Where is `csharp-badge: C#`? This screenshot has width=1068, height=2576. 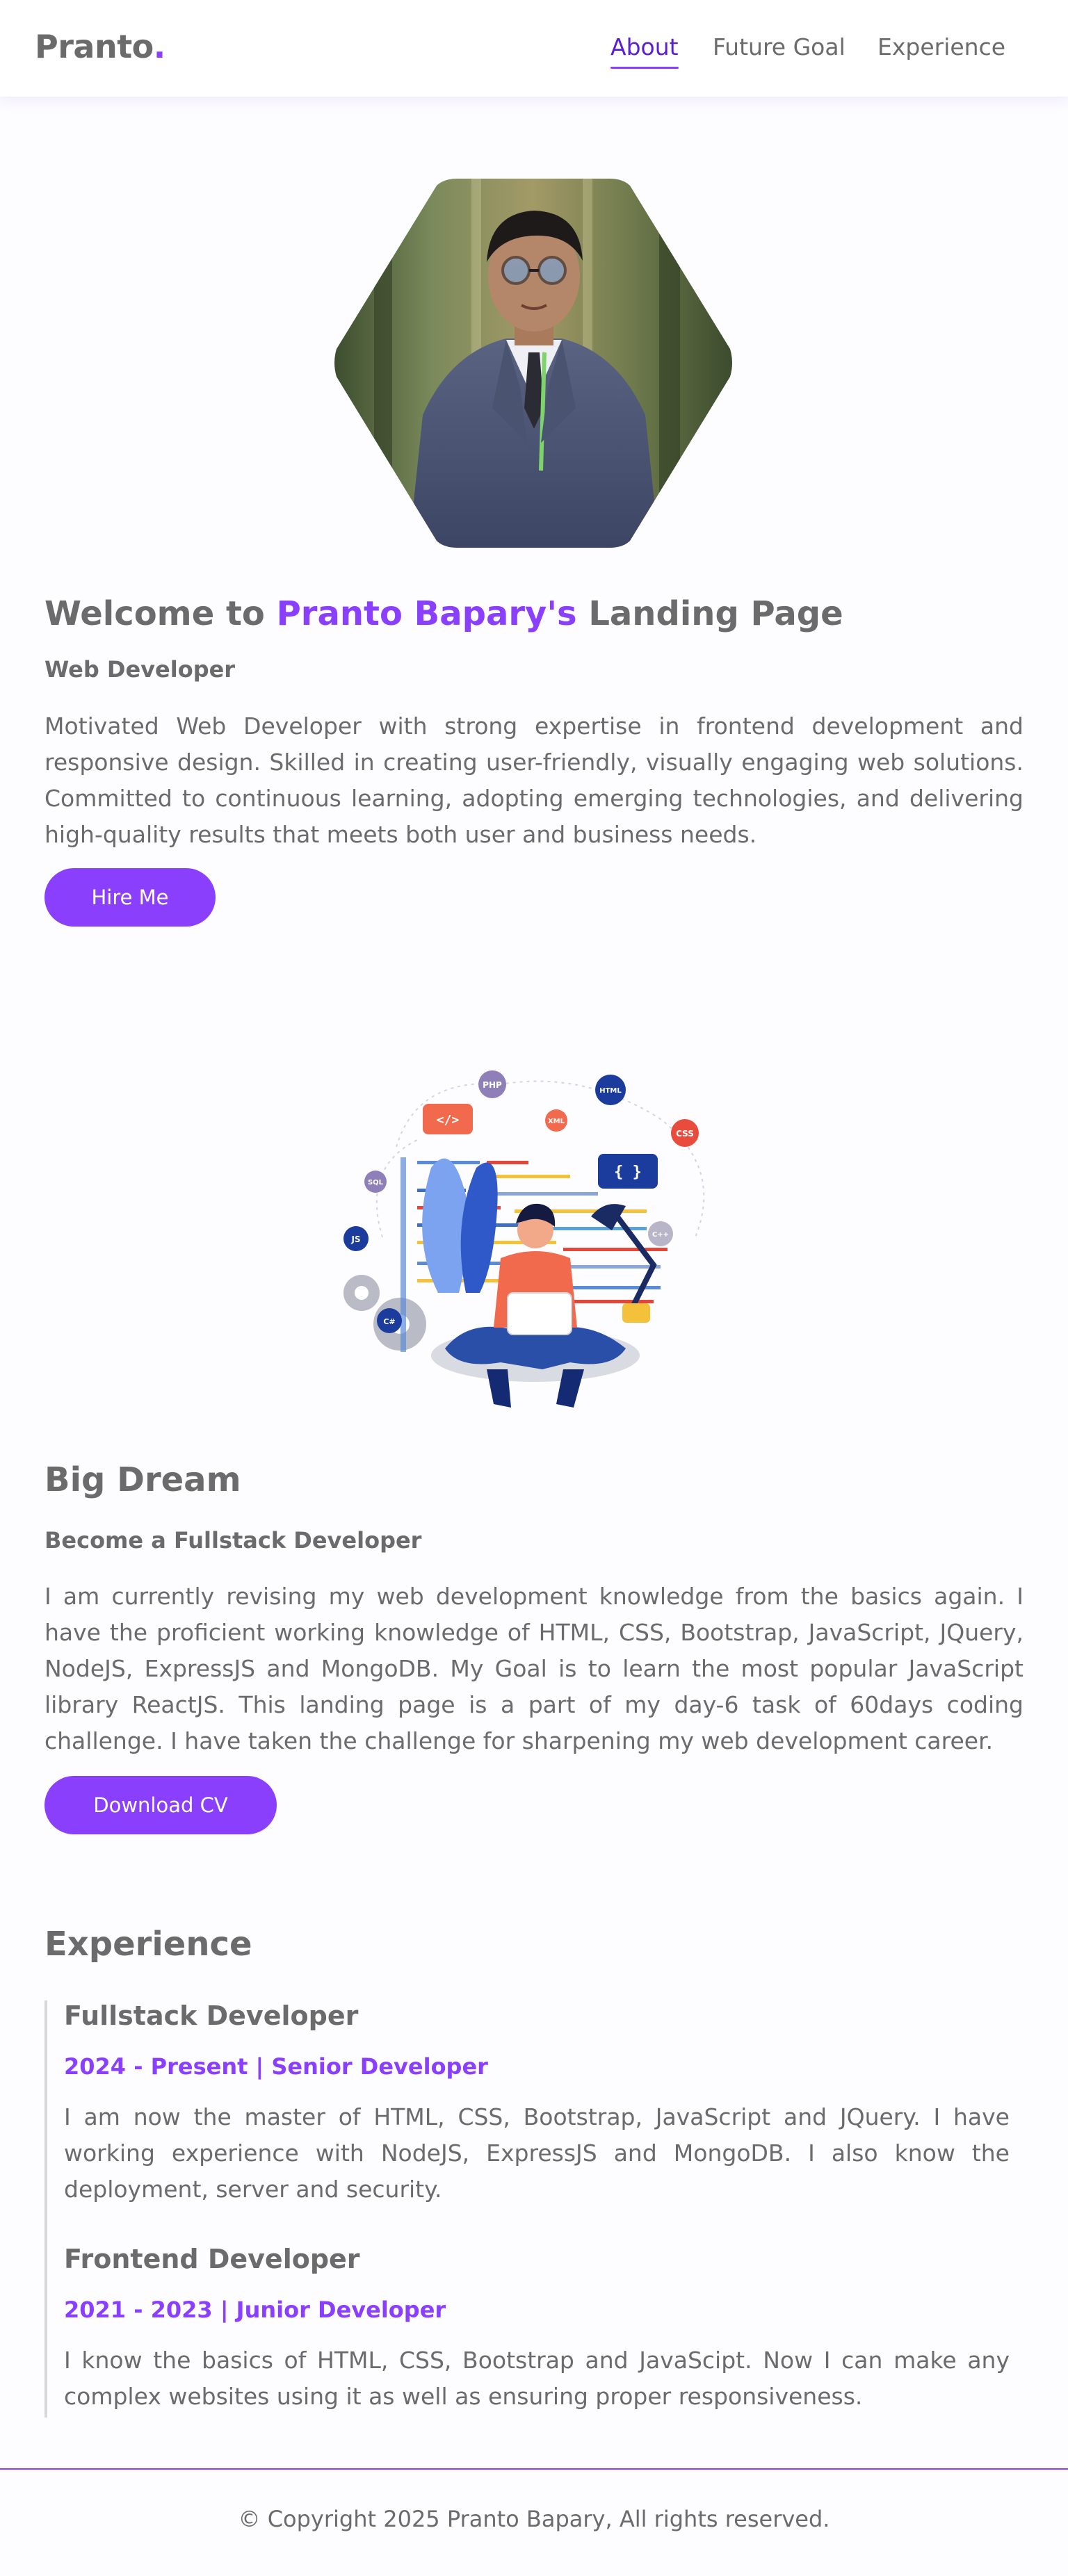
csharp-badge: C# is located at coordinates (389, 1320).